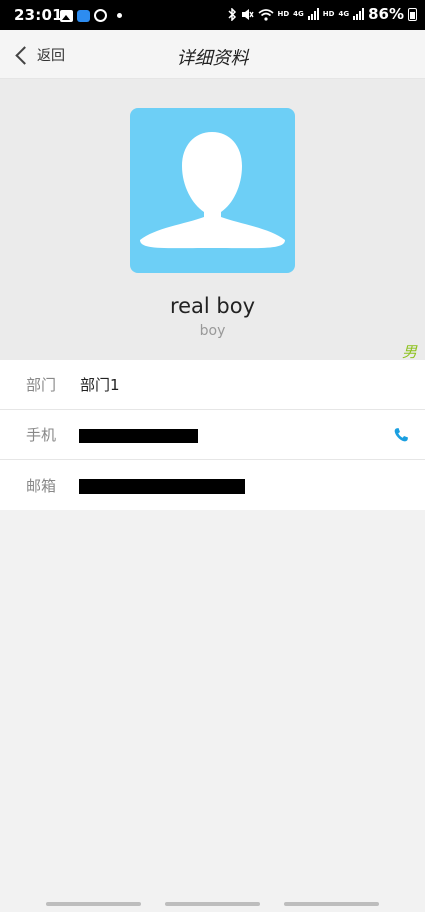 The image size is (425, 912). Describe the element at coordinates (328, 13) in the screenshot. I see `hd-badge-2: HD` at that location.